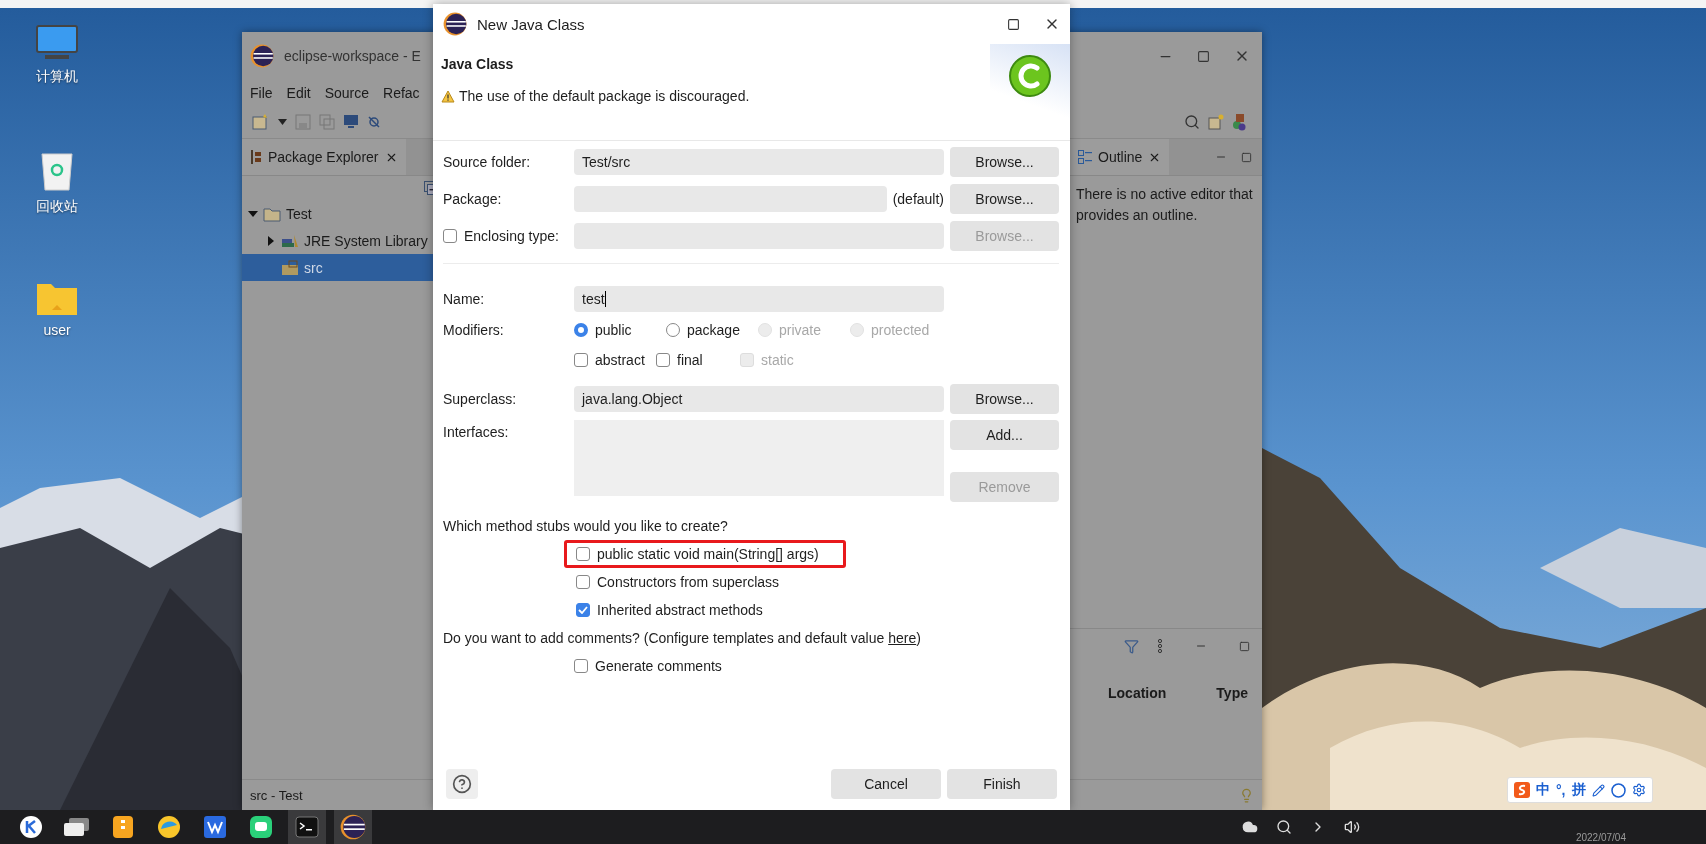 The image size is (1706, 844). Describe the element at coordinates (215, 827) in the screenshot. I see `document-app-icon` at that location.